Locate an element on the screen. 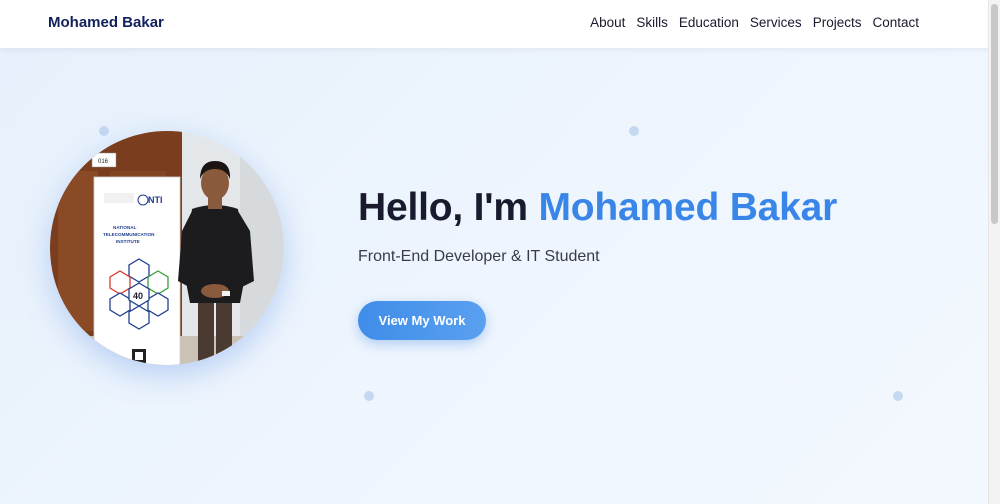  hero-name: Mohamed Bakar is located at coordinates (688, 207).